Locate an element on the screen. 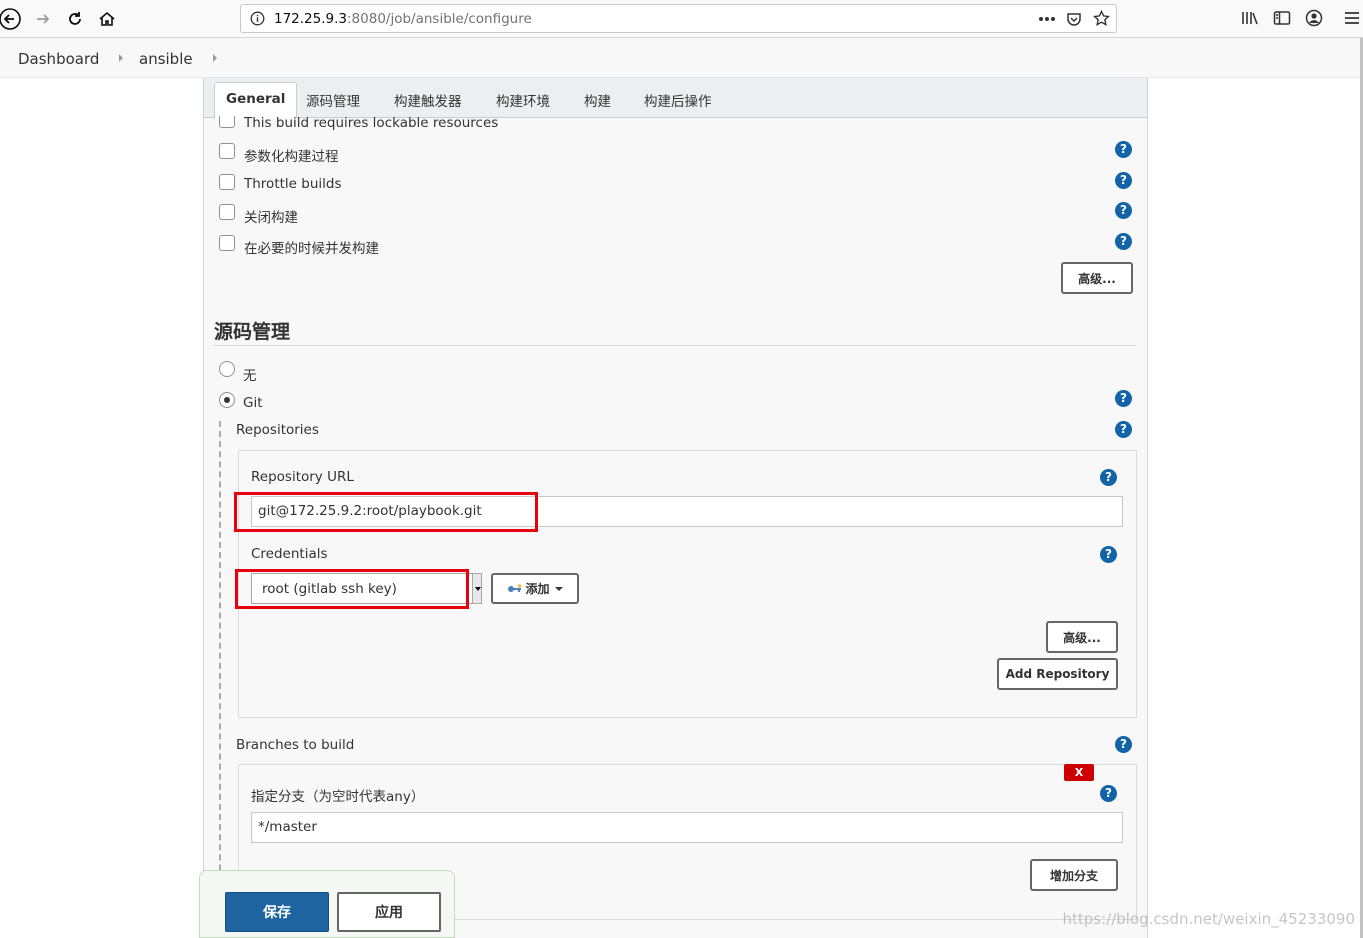 The height and width of the screenshot is (938, 1363). repo-url-highlight is located at coordinates (386, 512).